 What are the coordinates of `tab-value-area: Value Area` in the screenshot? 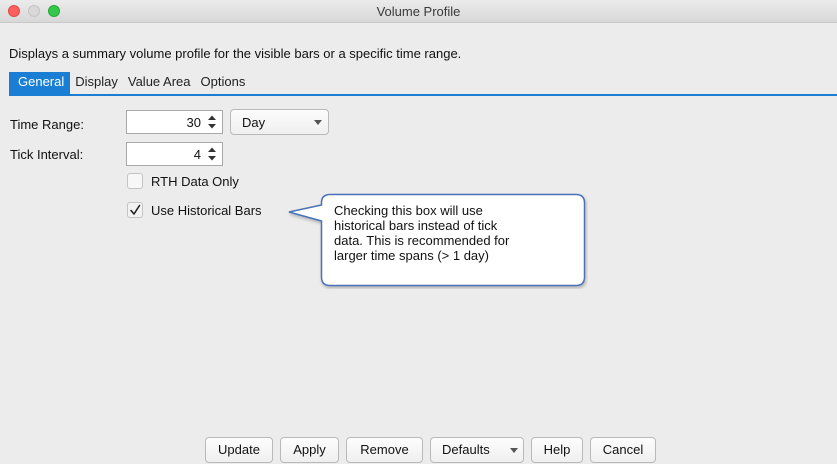 It's located at (159, 83).